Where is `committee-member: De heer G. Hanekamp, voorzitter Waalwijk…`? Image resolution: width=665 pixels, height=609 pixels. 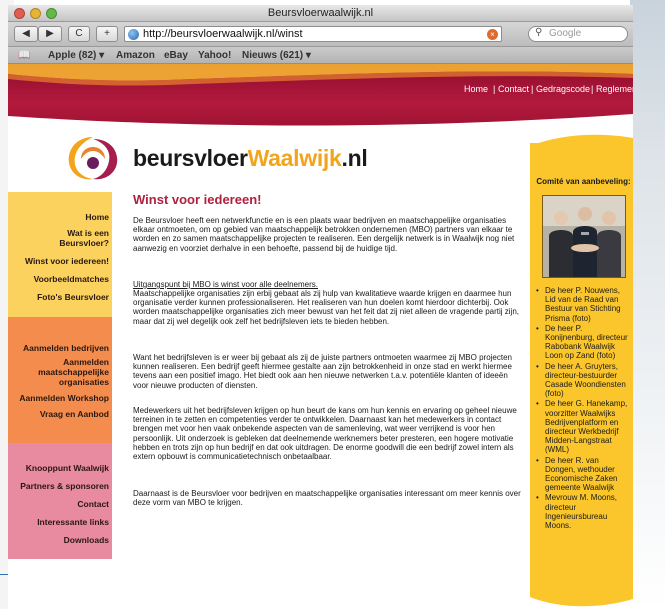
committee-member: De heer G. Hanekamp, voorzitter Waalwijk… is located at coordinates (586, 427).